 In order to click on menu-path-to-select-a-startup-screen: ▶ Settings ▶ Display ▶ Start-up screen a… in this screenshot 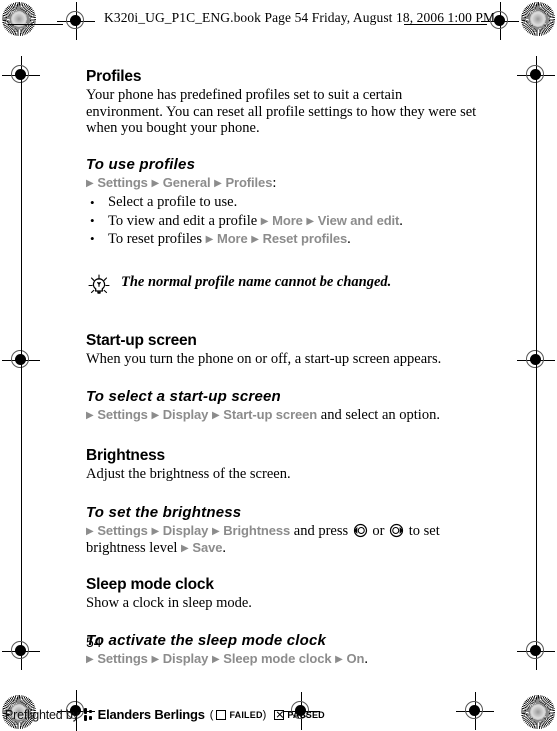, I will do `click(282, 416)`.